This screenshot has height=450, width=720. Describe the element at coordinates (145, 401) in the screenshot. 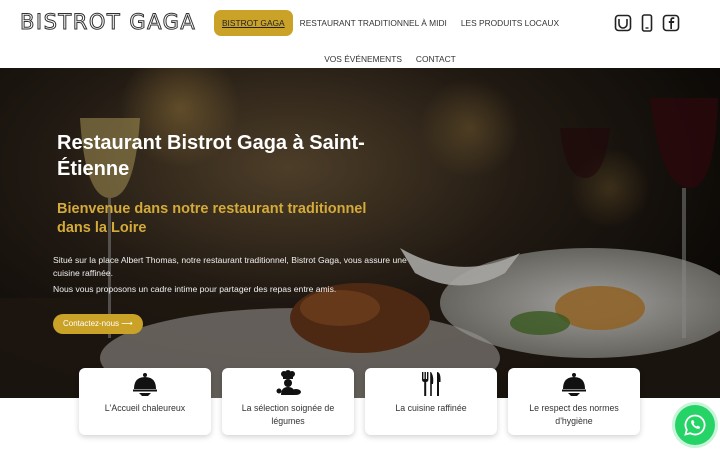

I see `feature-card-accueil: L'Accueil chaleureux` at that location.